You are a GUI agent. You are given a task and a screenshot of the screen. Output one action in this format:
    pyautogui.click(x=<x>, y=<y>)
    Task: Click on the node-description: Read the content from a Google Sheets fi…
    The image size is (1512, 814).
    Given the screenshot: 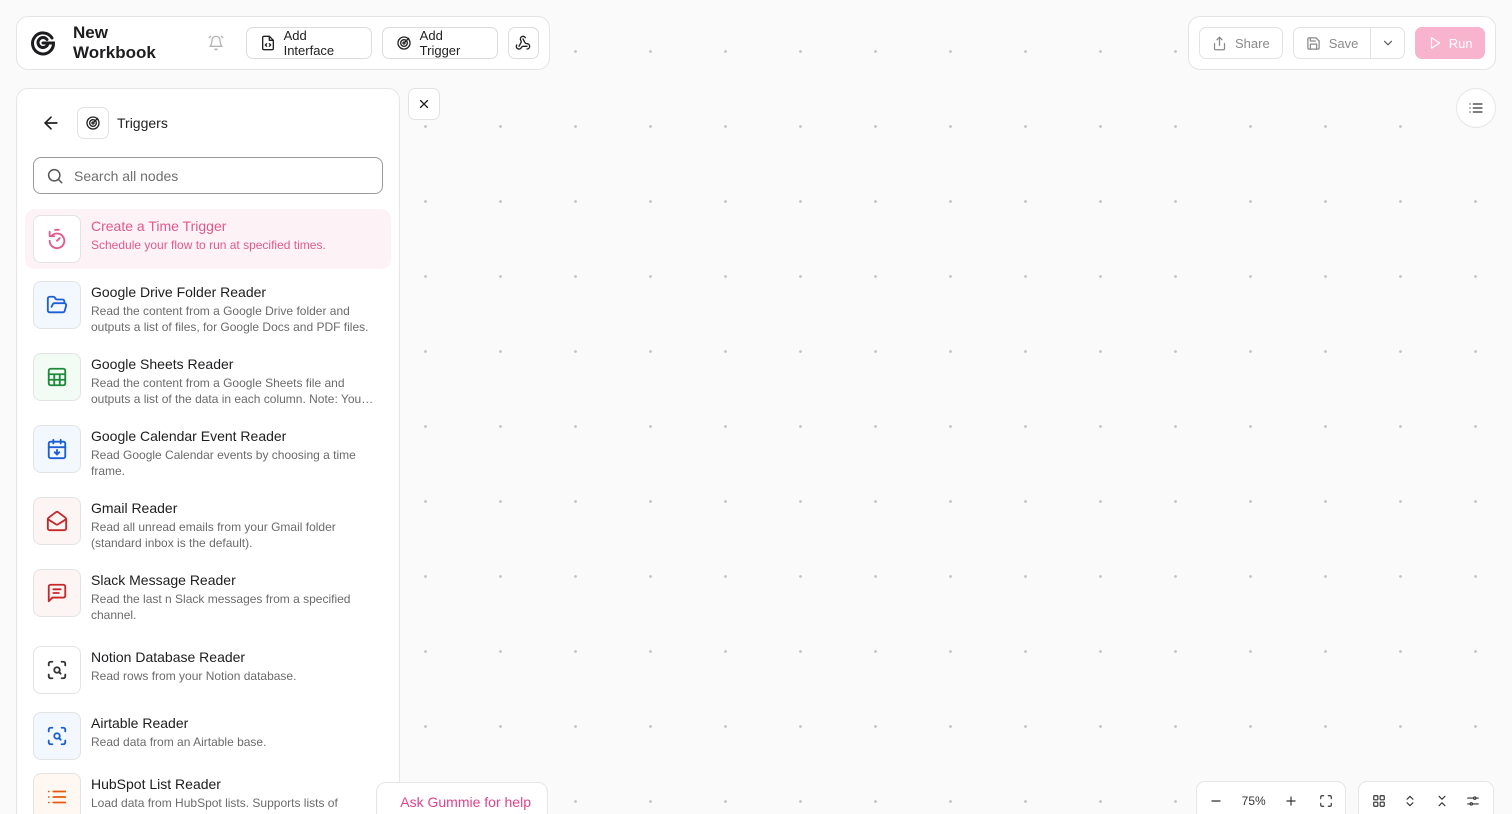 What is the action you would take?
    pyautogui.click(x=226, y=391)
    